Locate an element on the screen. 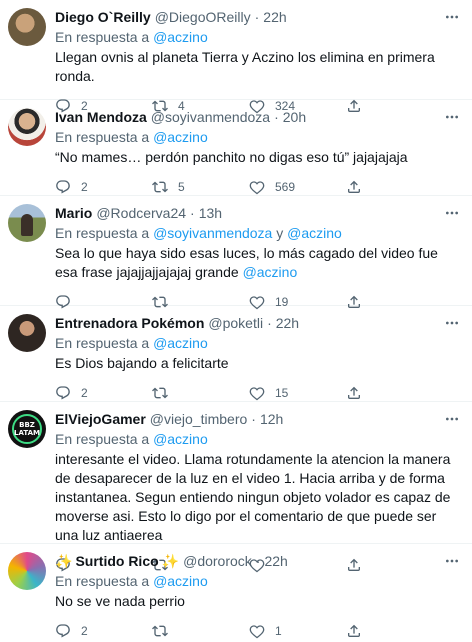  reply-context: En respuesta a @soyivanmendoza y @aczino is located at coordinates (256, 233).